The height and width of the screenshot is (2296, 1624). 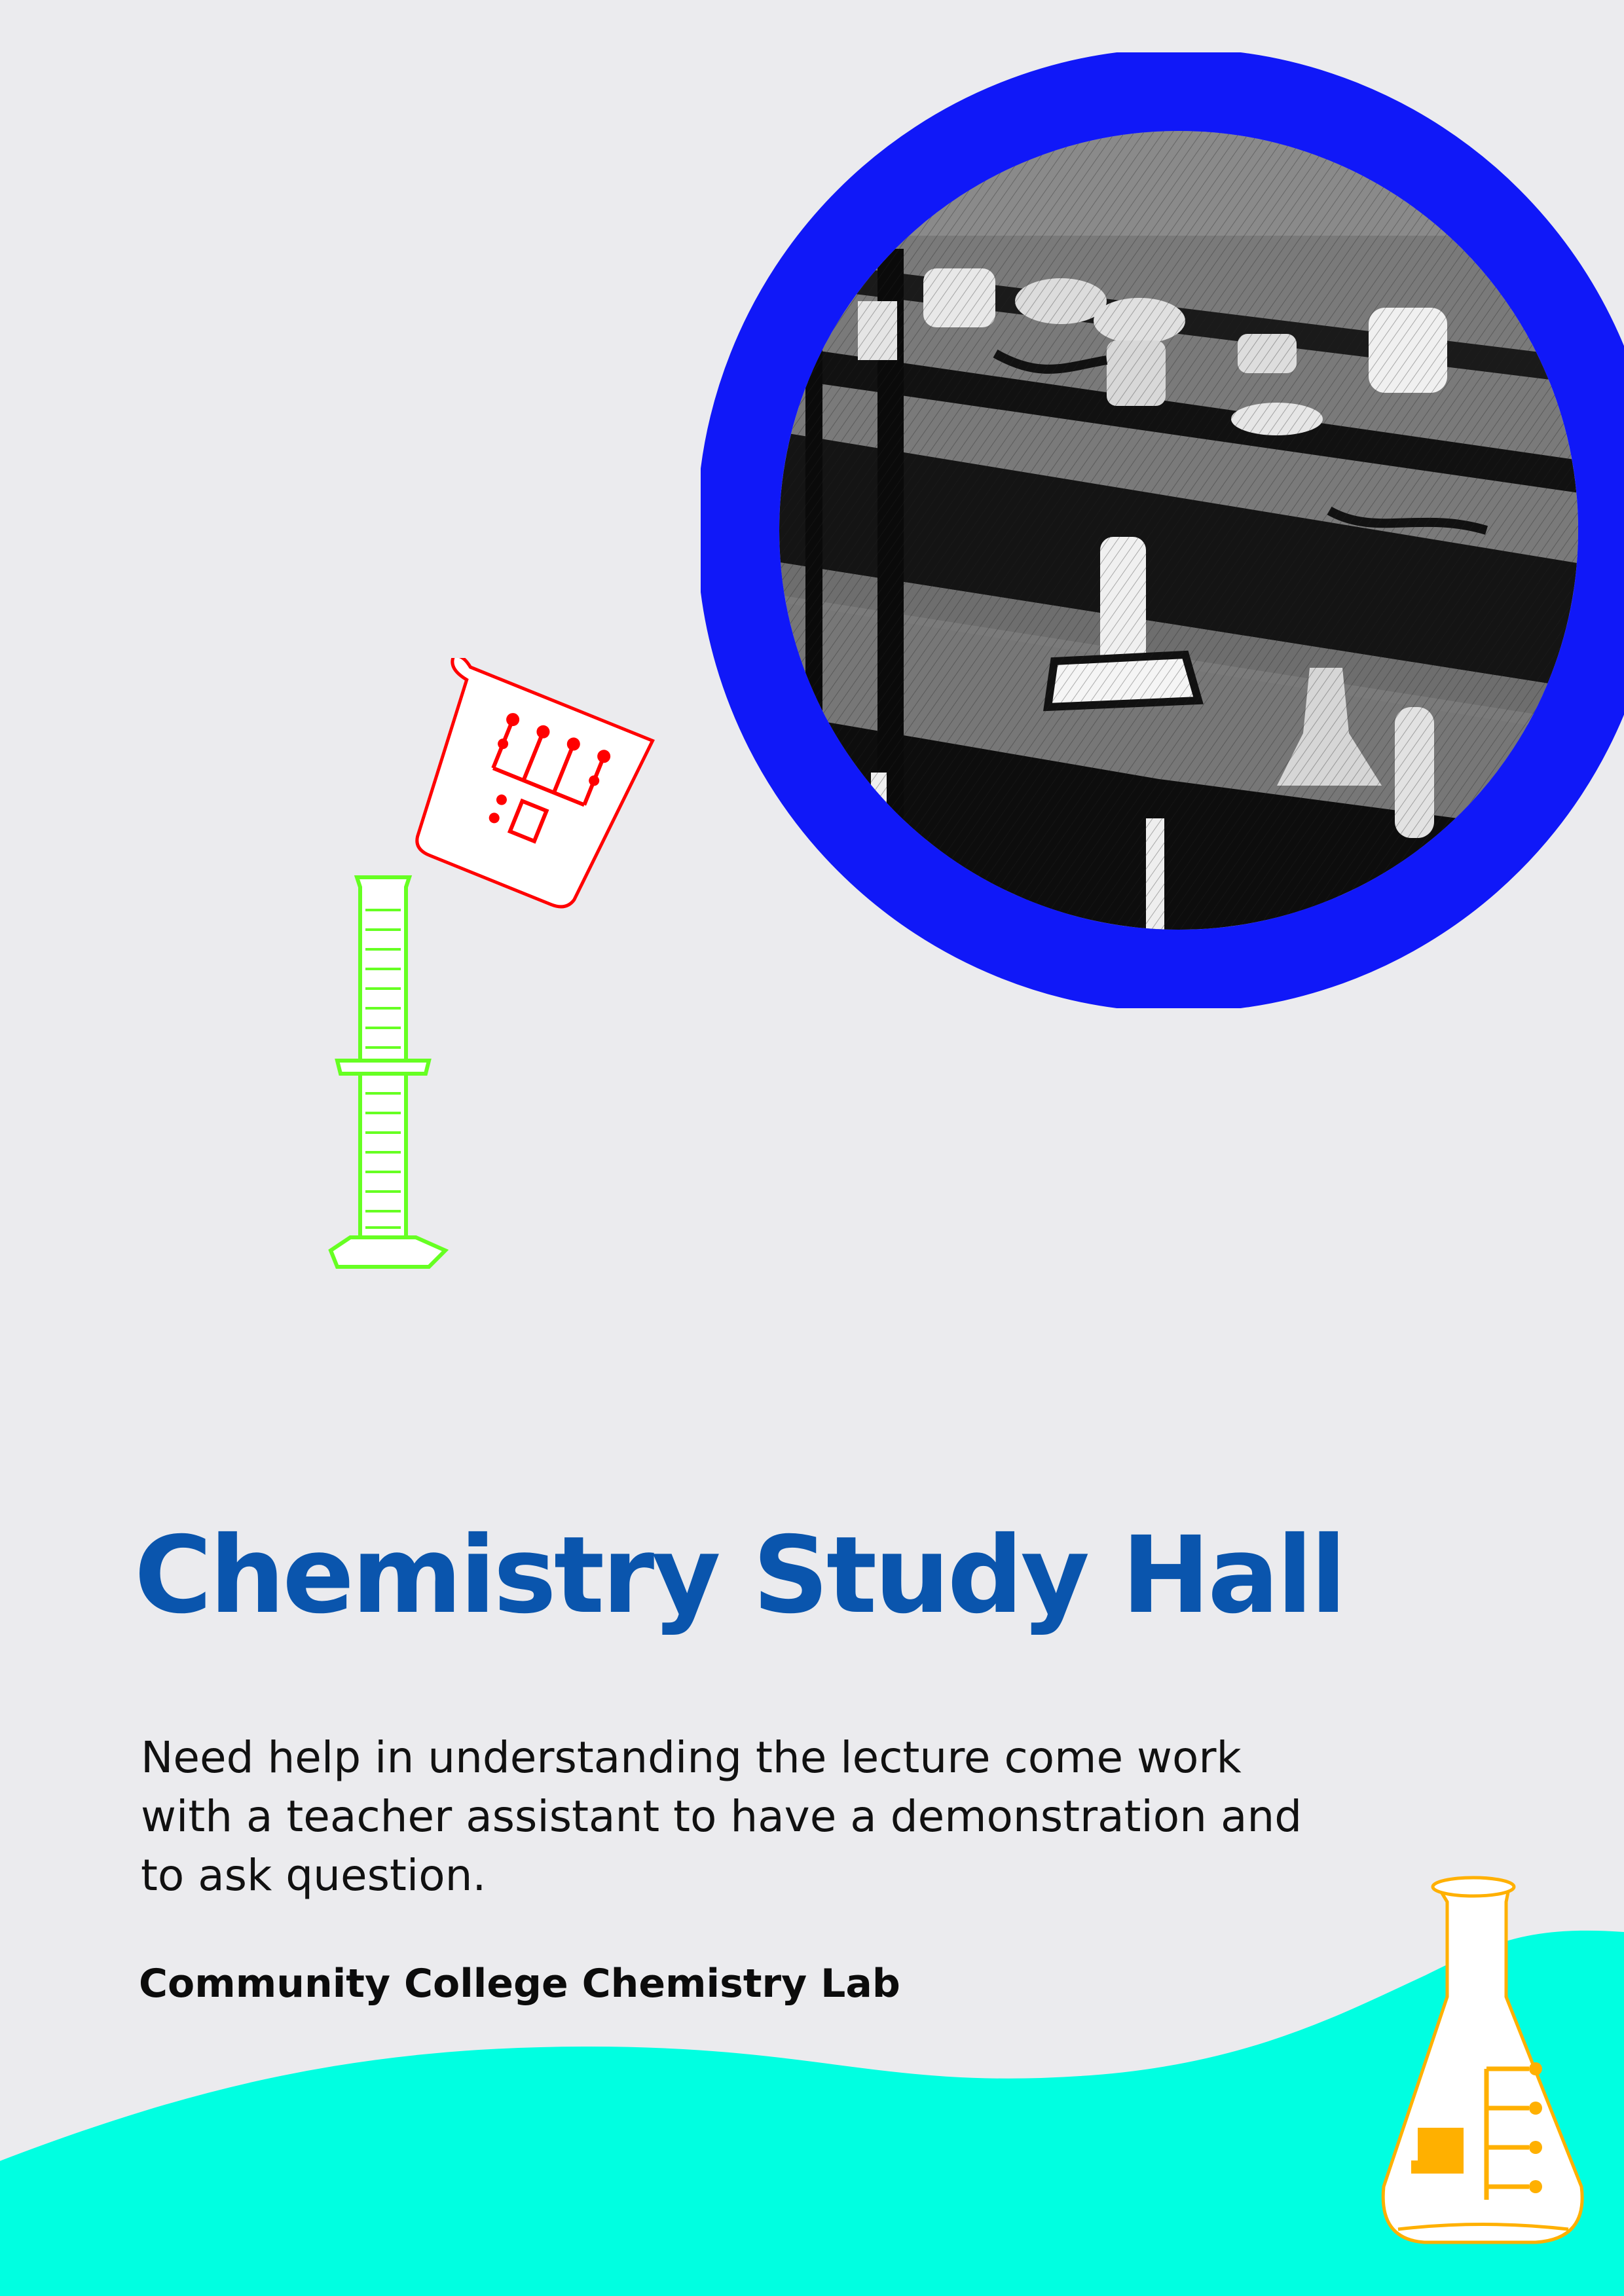 What do you see at coordinates (1482, 2060) in the screenshot?
I see `erlenmeyer-flask-icon` at bounding box center [1482, 2060].